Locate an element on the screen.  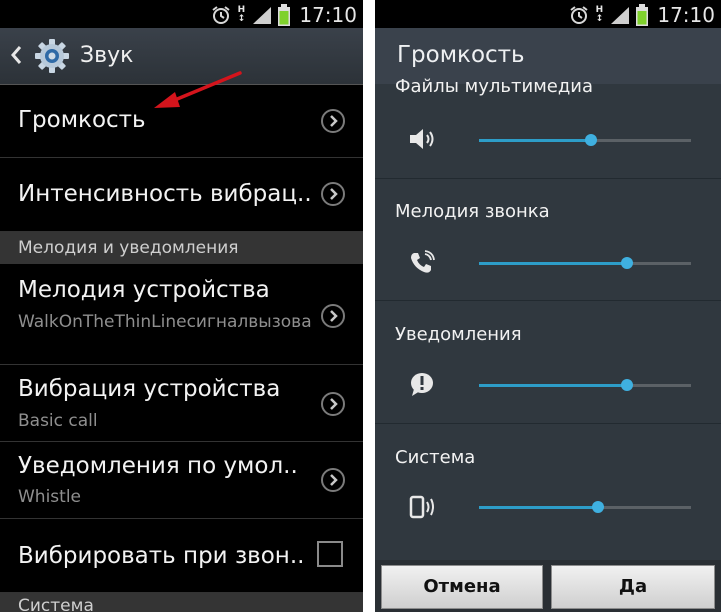
device-ringtone-value: WalkOnTheThinLineсигналвызова is located at coordinates (165, 322).